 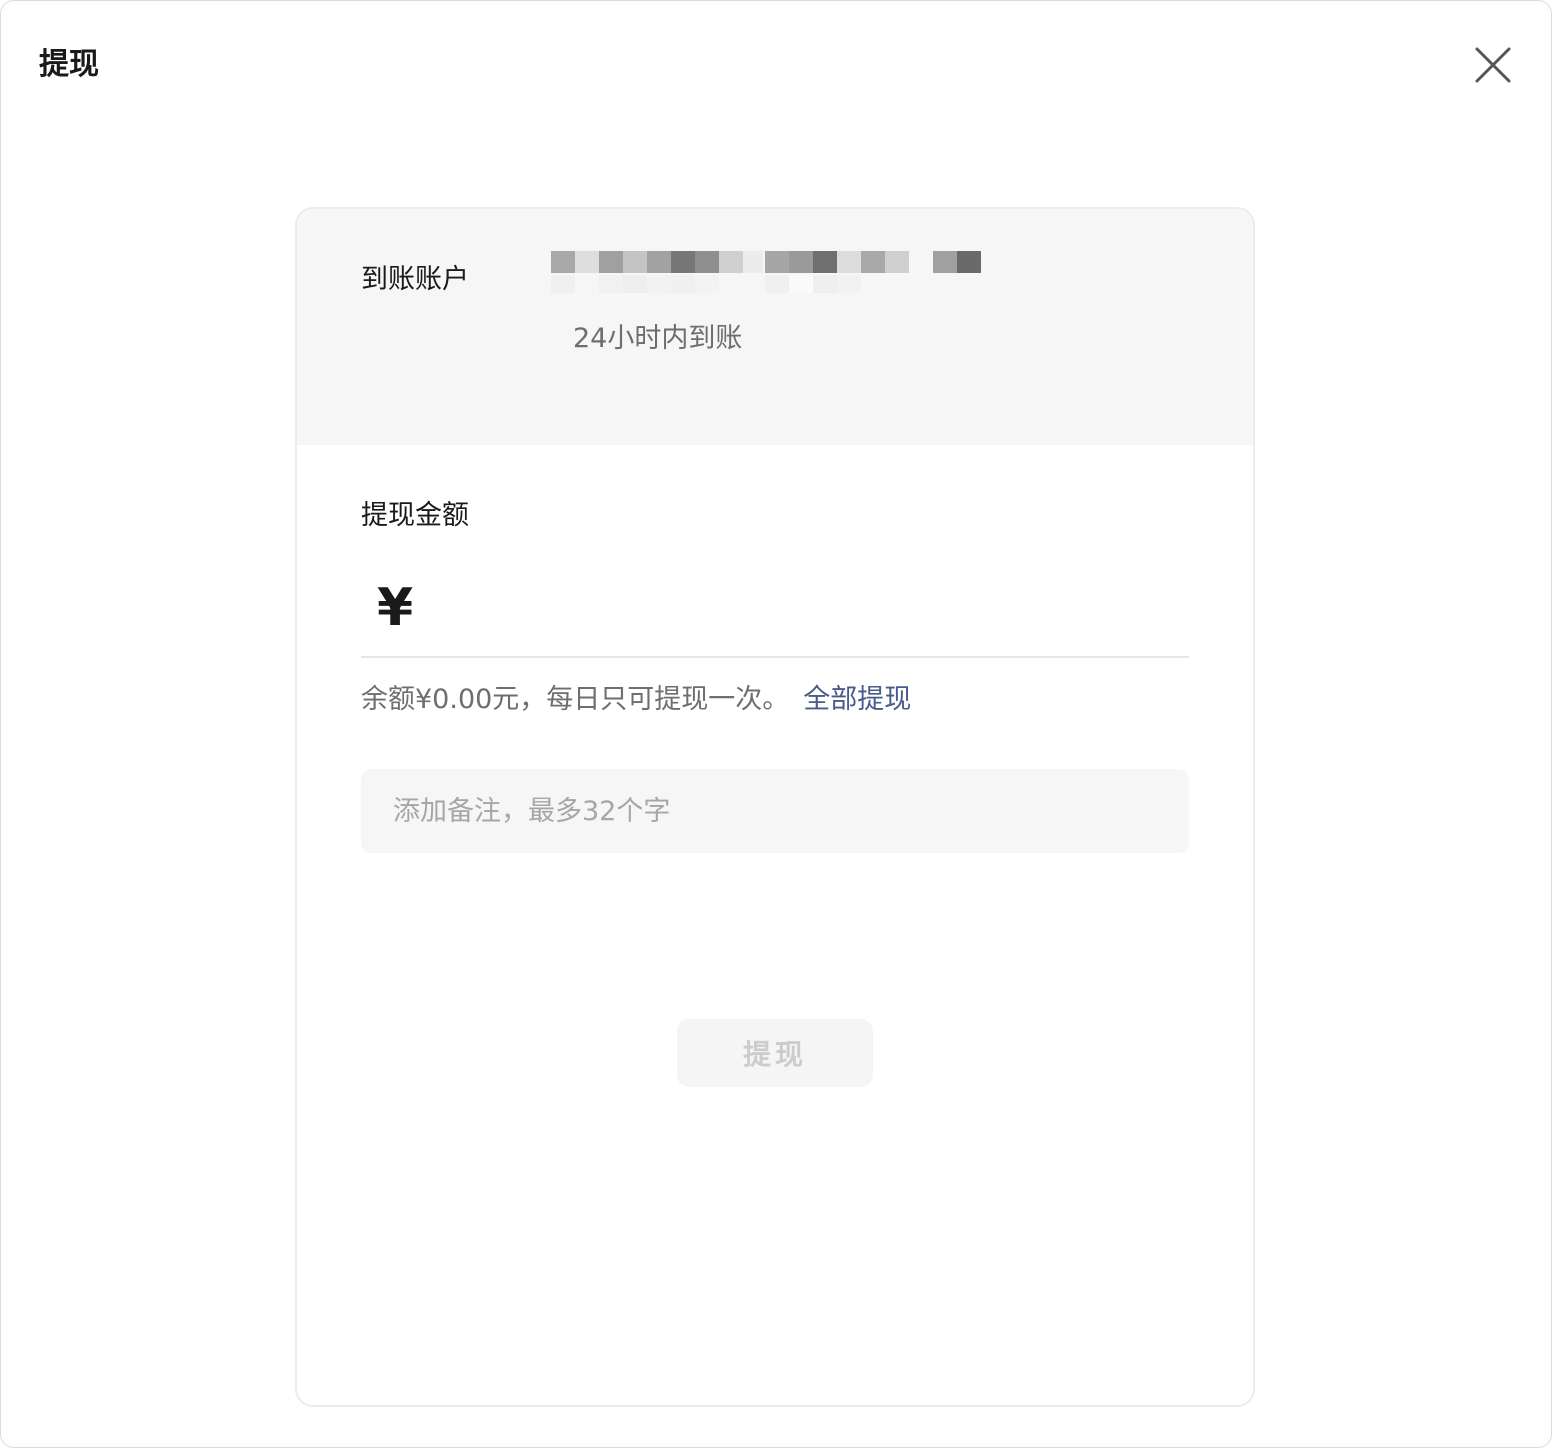 What do you see at coordinates (775, 811) in the screenshot?
I see `remark-input` at bounding box center [775, 811].